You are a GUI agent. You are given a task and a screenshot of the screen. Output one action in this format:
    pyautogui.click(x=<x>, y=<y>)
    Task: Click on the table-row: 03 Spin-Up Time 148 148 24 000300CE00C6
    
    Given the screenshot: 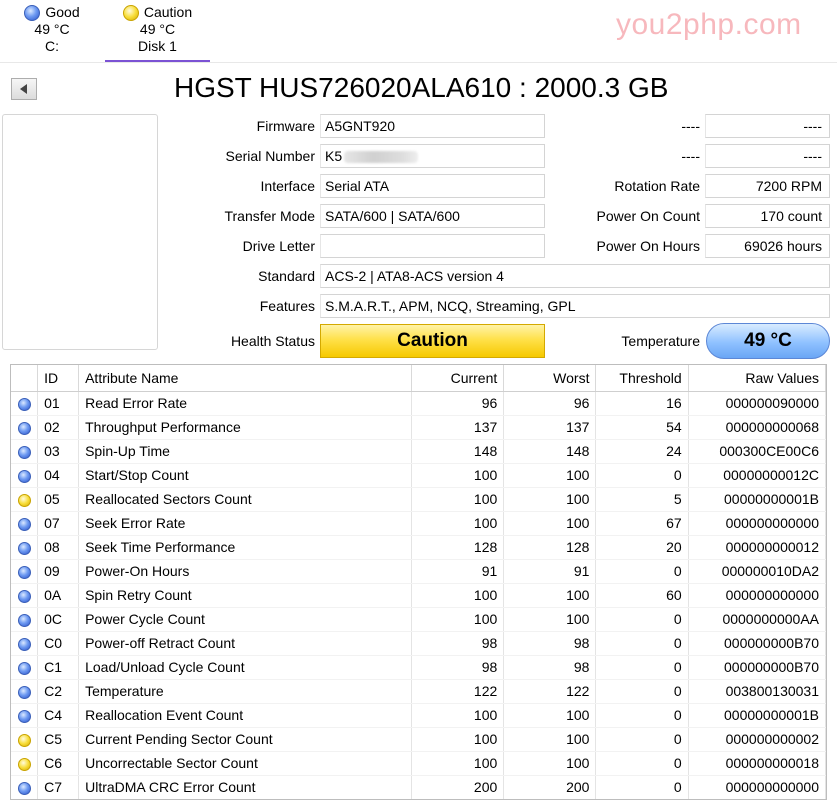 What is the action you would take?
    pyautogui.click(x=418, y=451)
    